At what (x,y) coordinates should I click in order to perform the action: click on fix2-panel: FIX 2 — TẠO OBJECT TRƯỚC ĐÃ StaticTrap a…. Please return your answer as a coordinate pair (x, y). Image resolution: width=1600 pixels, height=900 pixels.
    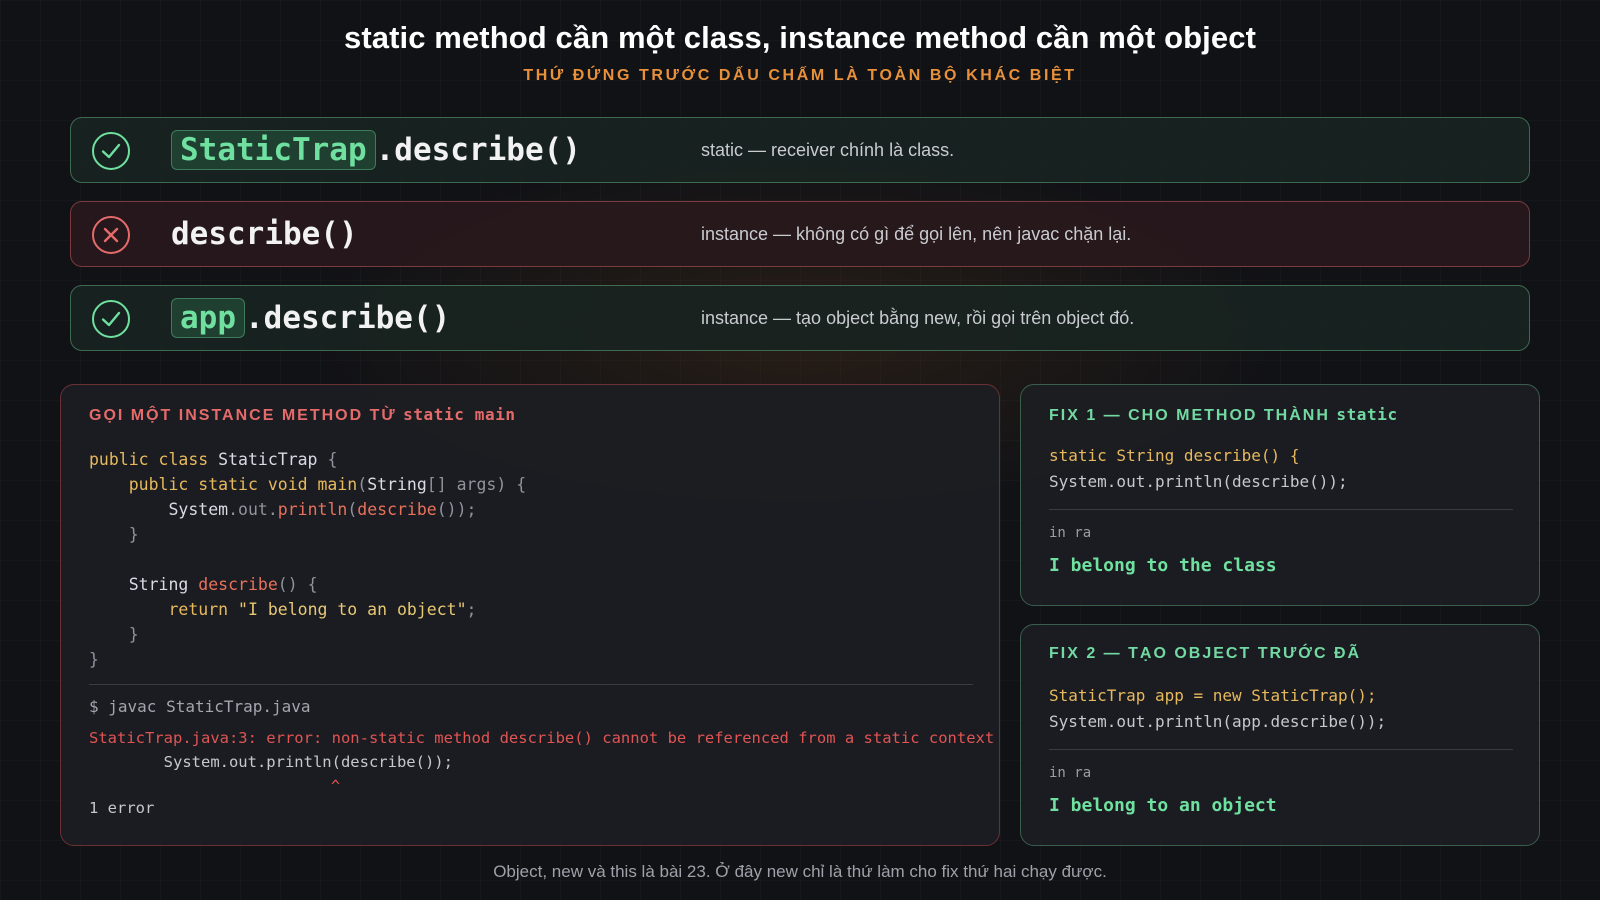
    Looking at the image, I should click on (1280, 735).